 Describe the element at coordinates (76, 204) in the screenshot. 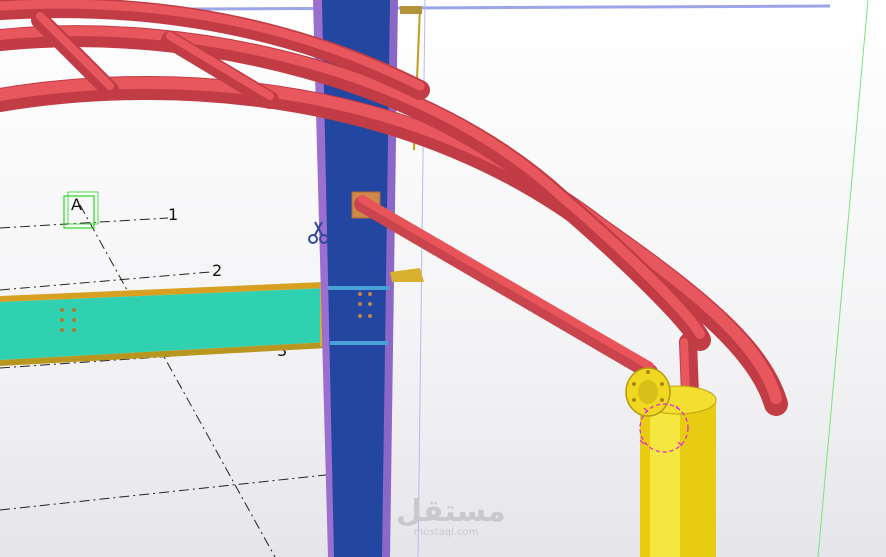

I see `grid-label-A: A` at that location.